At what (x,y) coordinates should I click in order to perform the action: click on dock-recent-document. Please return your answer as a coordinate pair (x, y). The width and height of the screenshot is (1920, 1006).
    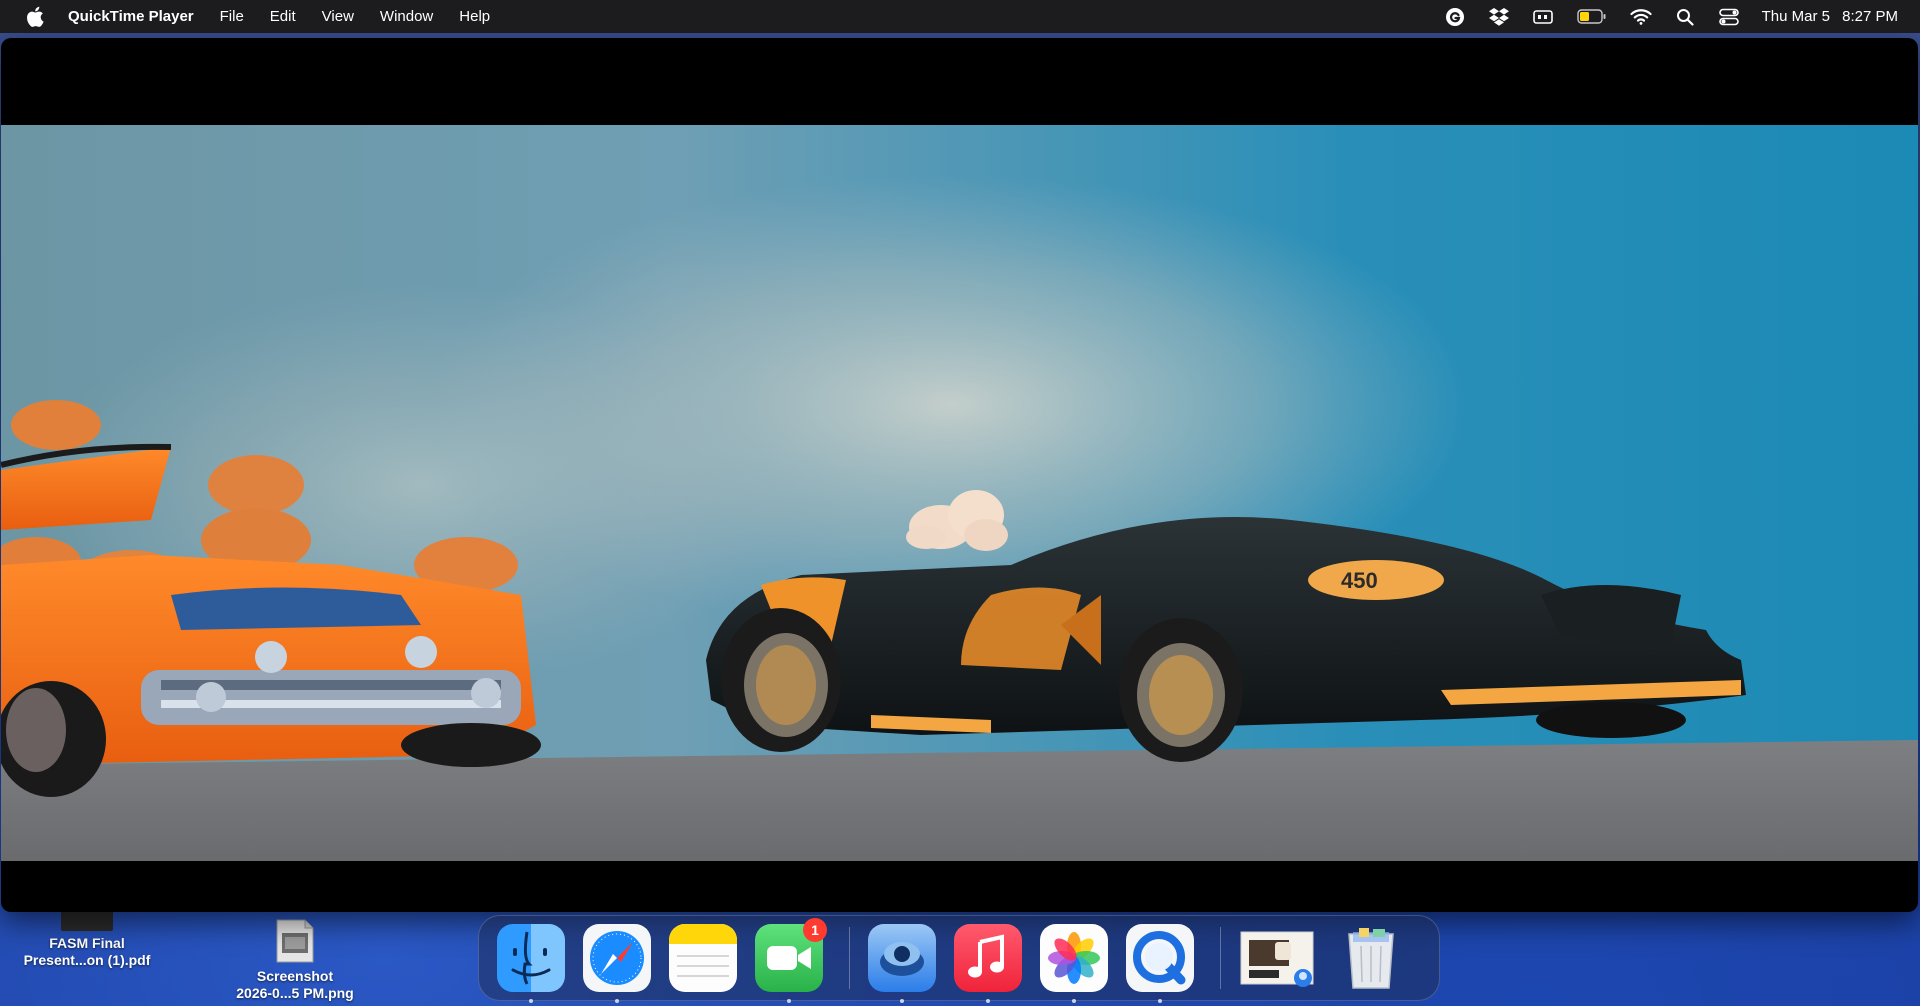
    Looking at the image, I should click on (1279, 958).